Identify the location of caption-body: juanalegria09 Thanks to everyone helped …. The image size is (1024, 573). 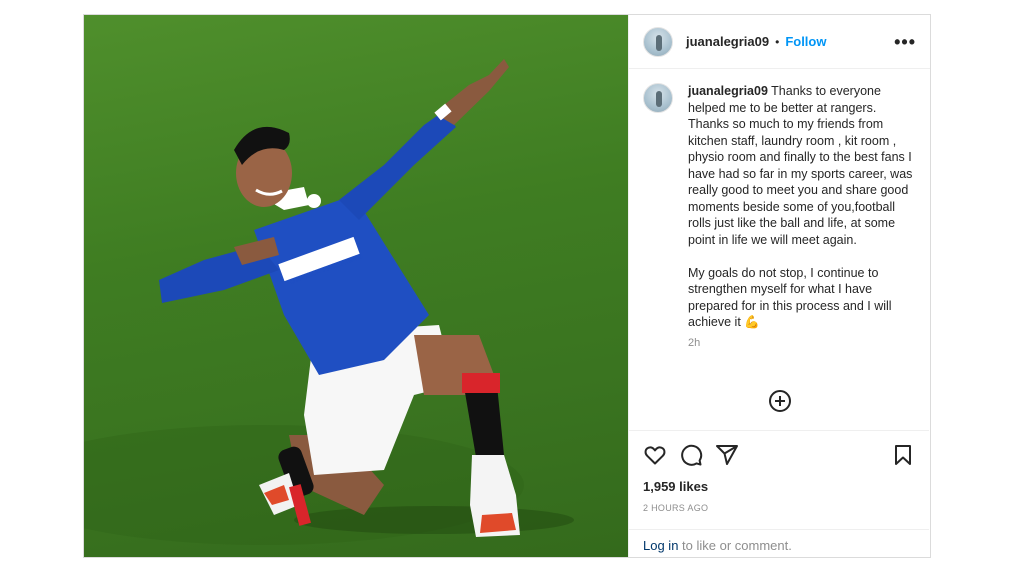
(802, 256).